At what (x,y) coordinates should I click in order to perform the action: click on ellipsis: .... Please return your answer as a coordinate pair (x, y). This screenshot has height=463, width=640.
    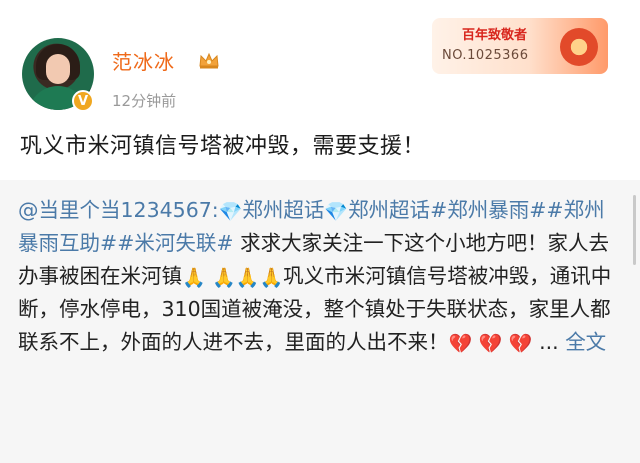
    Looking at the image, I should click on (545, 342).